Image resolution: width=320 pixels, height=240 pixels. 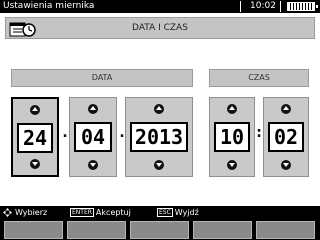 I want to click on minute-spinner: 02, so click(x=286, y=137).